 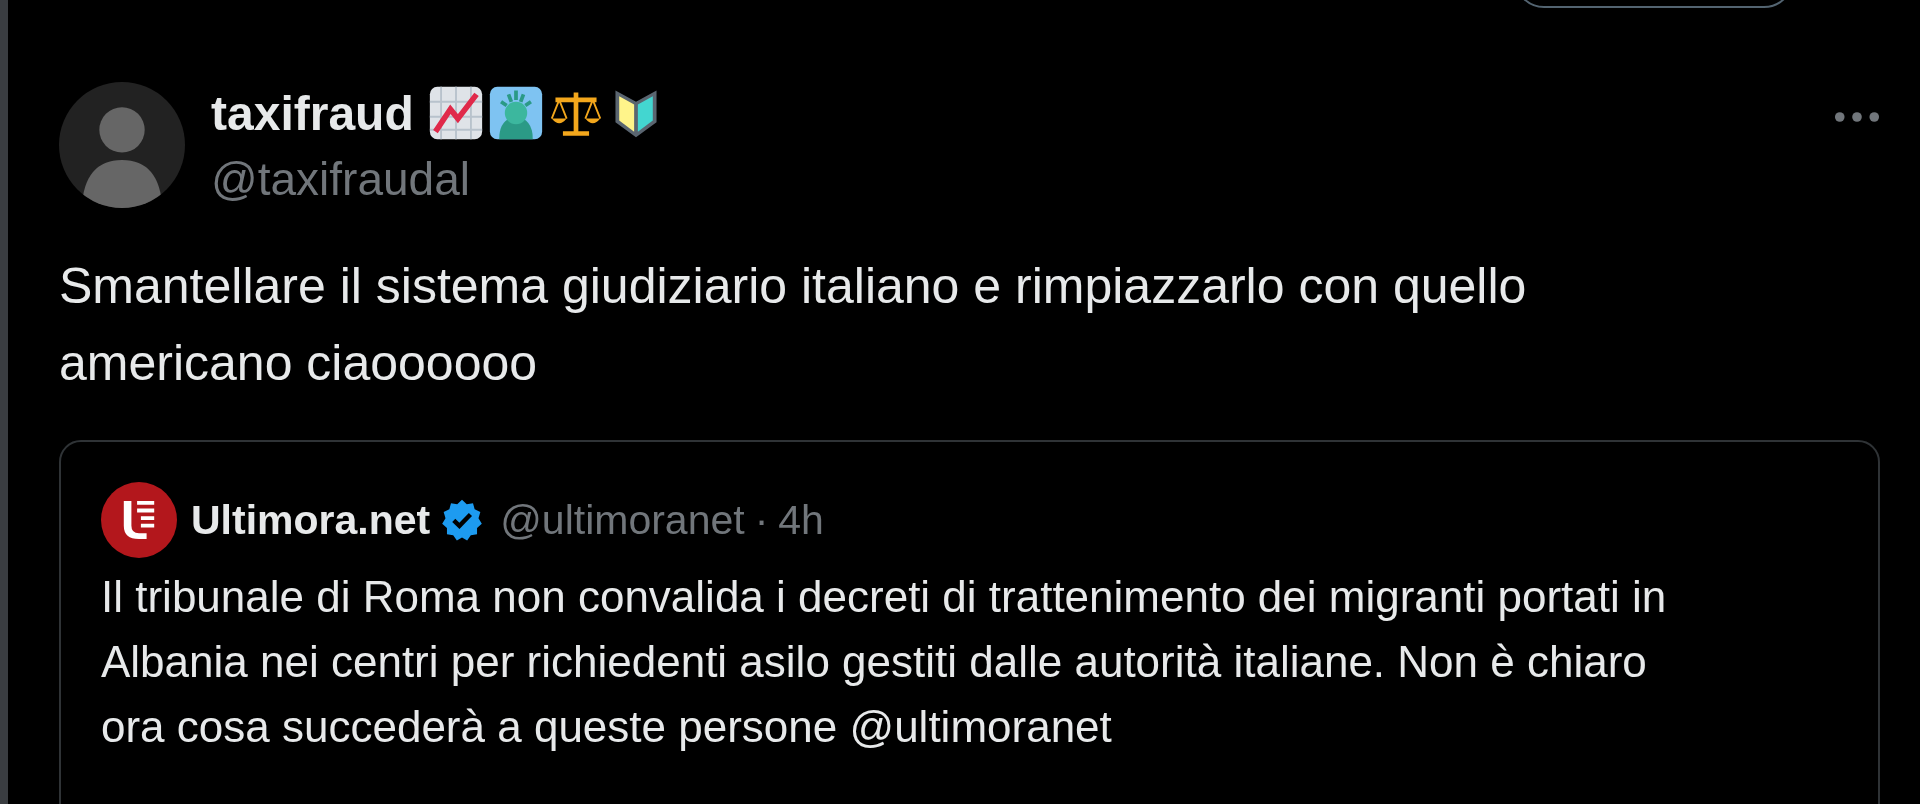 I want to click on quoted-author-handle: @ultimoranet, so click(x=622, y=520).